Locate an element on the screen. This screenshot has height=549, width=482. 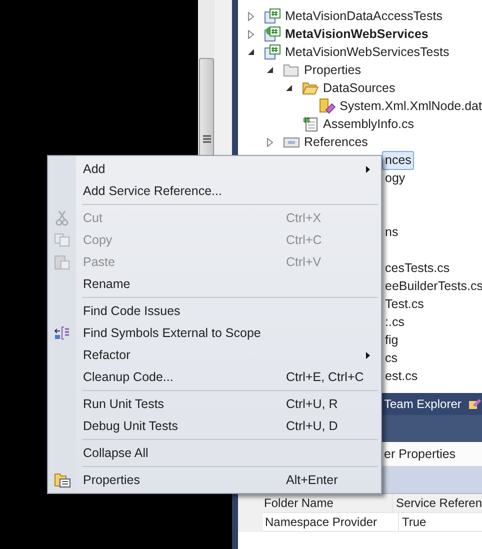
tree-item: MetaVisionDataAccessTests is located at coordinates (363, 16).